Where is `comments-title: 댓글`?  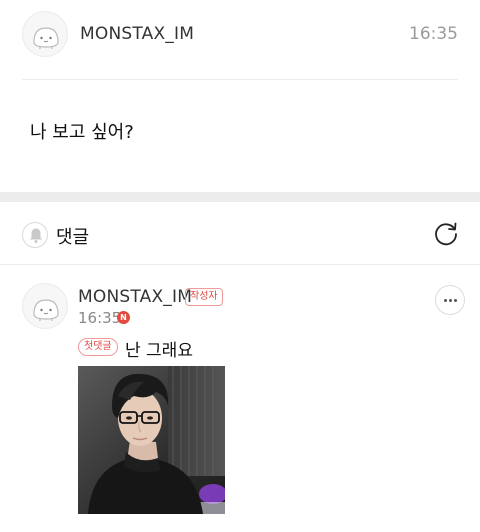
comments-title: 댓글 is located at coordinates (73, 237).